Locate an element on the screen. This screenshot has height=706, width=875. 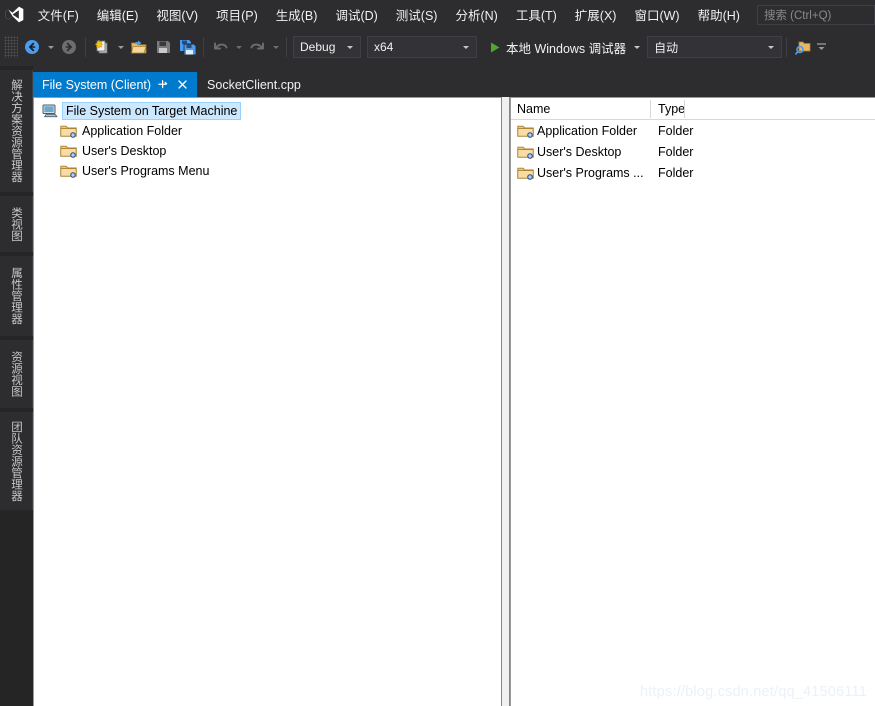
menu-item-window: 窗口(W) is located at coordinates (656, 14).